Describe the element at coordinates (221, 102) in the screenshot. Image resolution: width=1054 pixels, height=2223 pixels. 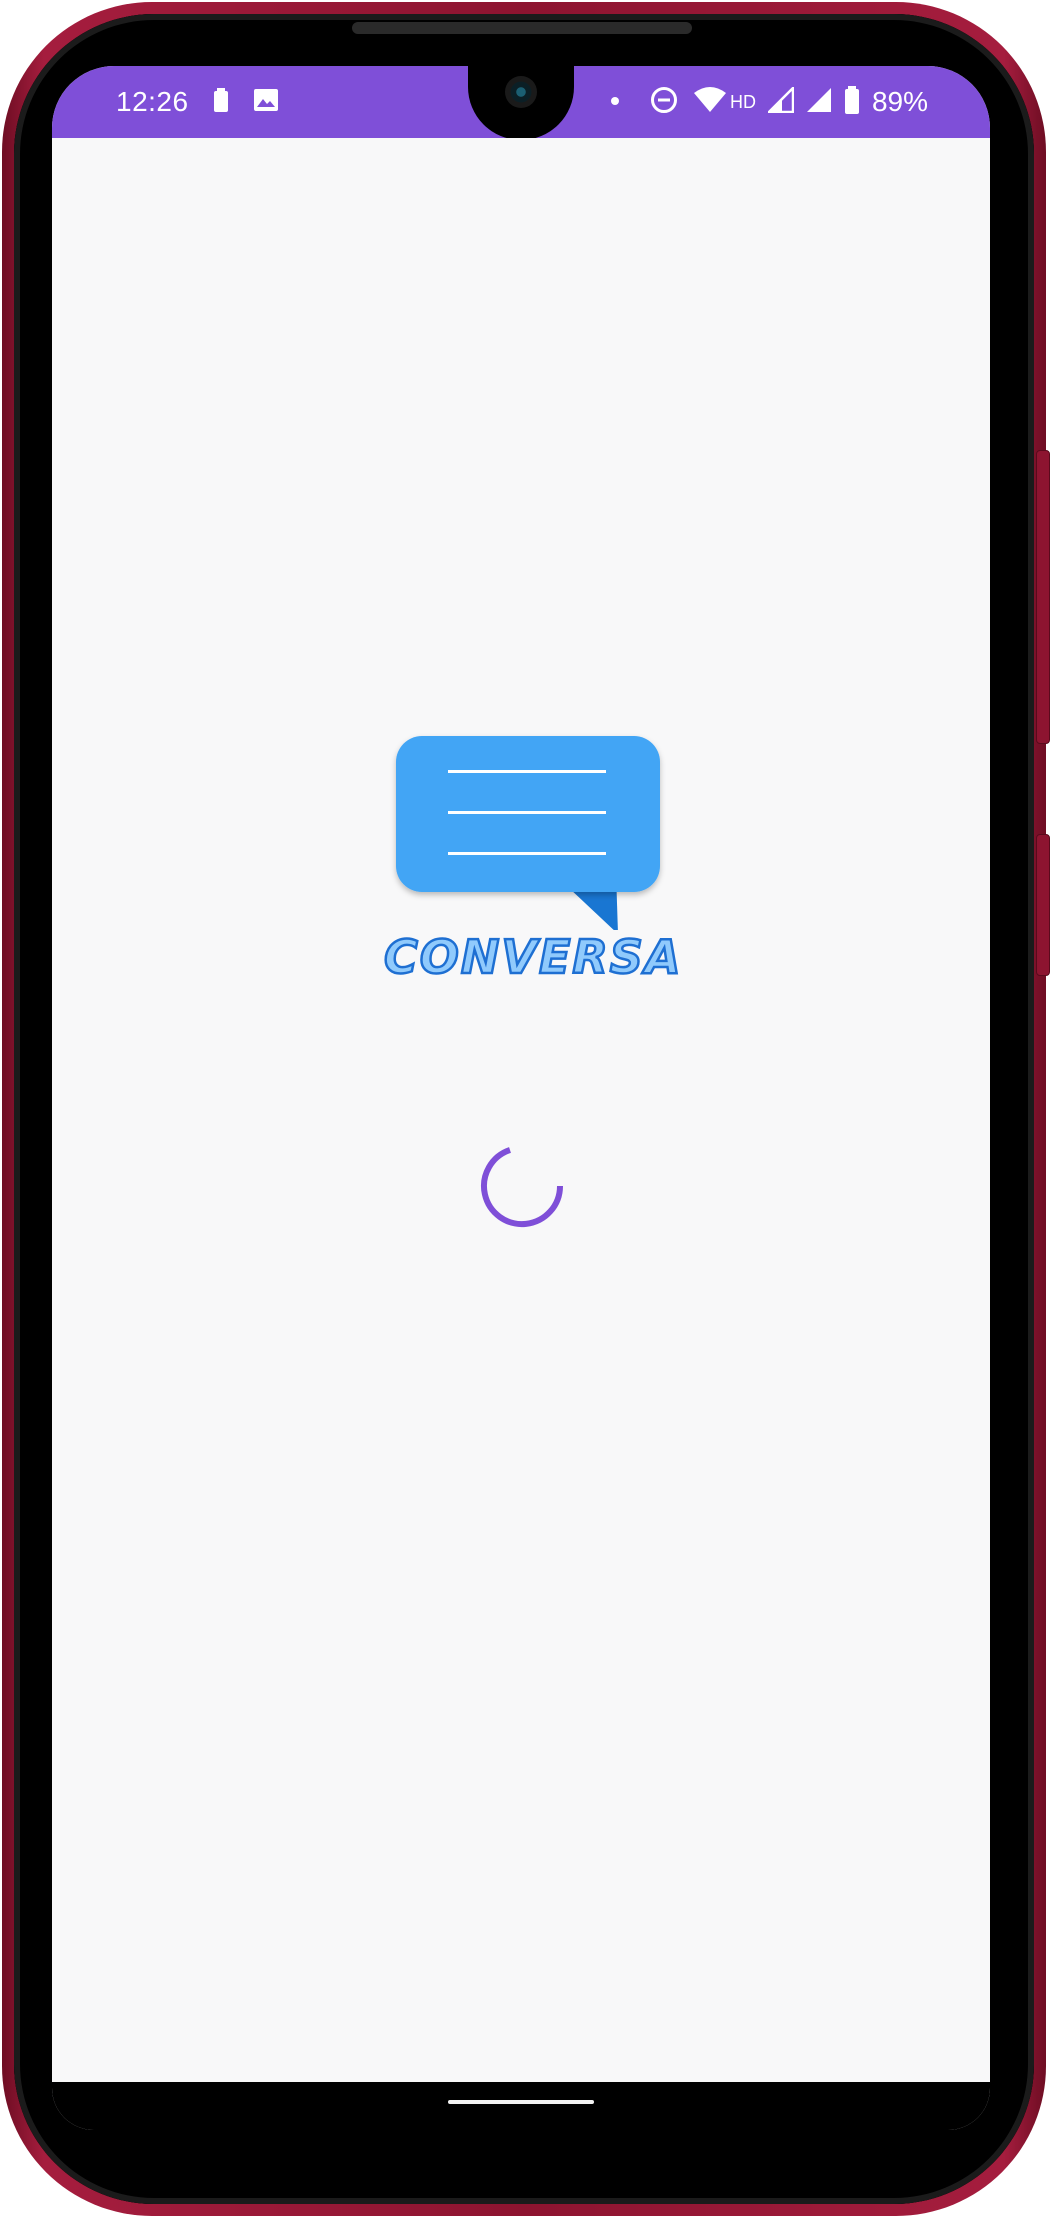
I see `battery-saver-icon` at that location.